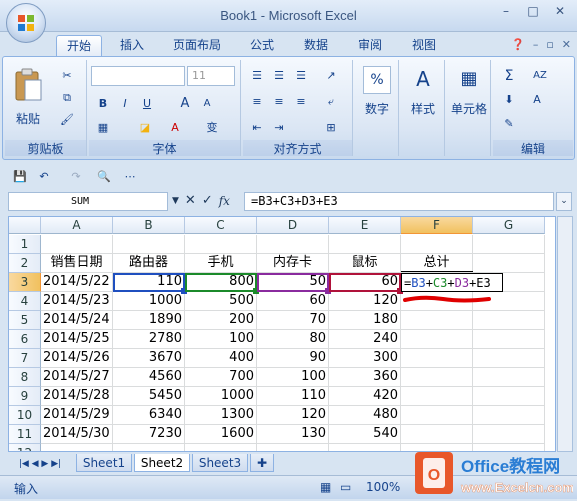 This screenshot has width=577, height=501. Describe the element at coordinates (220, 463) in the screenshot. I see `tab-sheet3: Sheet3` at that location.